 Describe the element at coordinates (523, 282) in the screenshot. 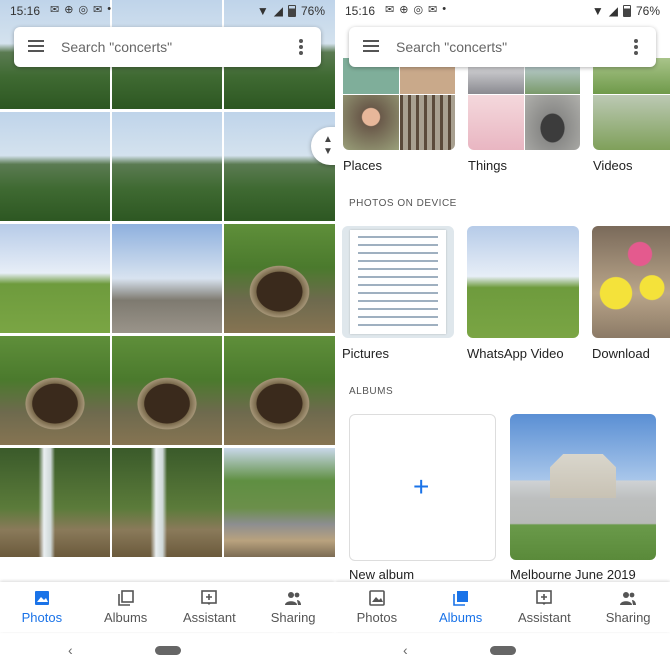

I see `whatsapp-video-folder-thumbnail` at that location.